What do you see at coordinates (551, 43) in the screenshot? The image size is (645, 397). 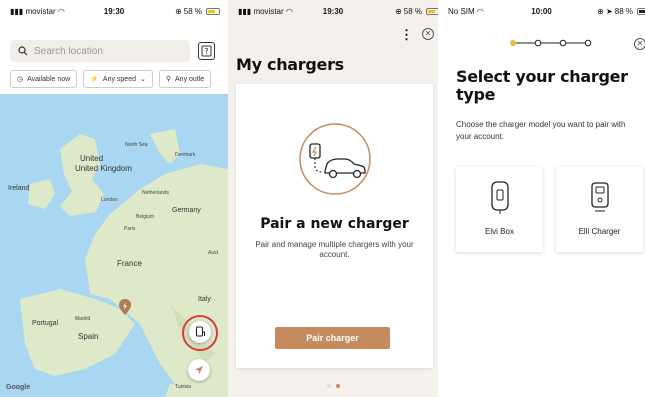 I see `step-progress` at bounding box center [551, 43].